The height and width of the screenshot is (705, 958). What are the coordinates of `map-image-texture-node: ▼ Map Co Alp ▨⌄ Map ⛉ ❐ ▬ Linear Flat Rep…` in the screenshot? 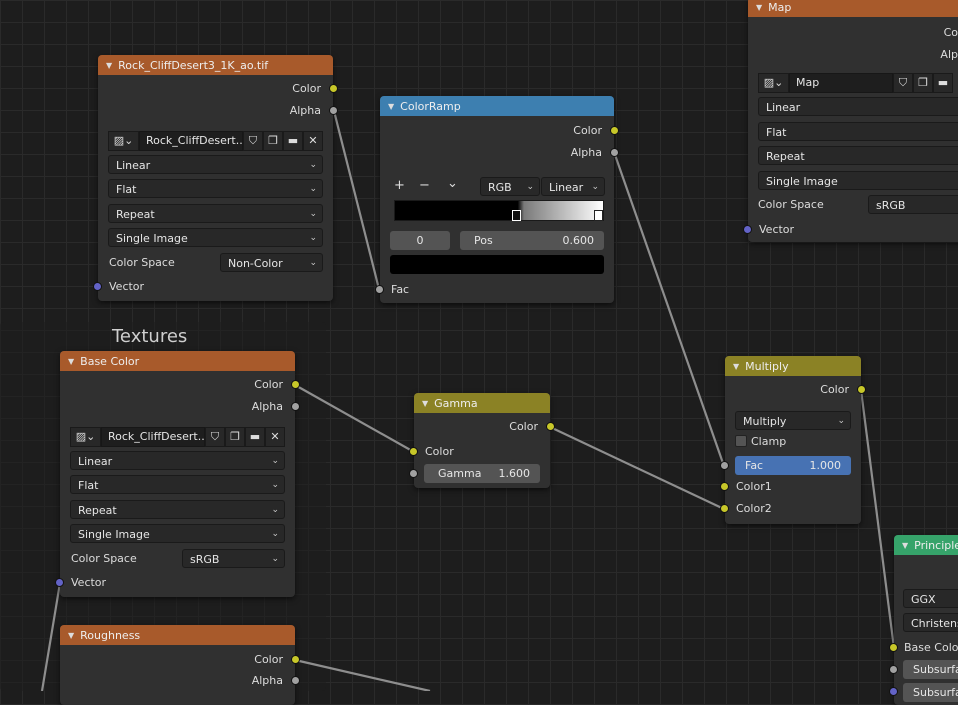 It's located at (850, 121).